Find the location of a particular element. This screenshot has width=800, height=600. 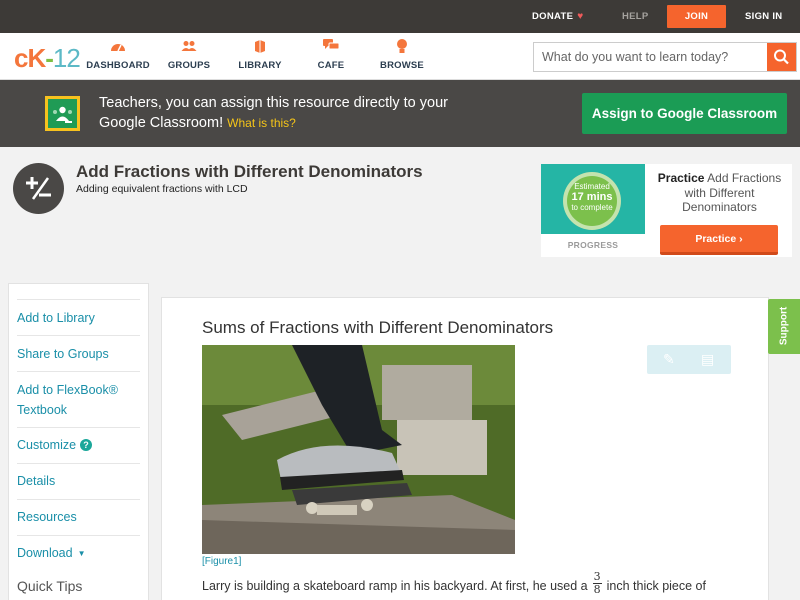

search-button is located at coordinates (781, 57).